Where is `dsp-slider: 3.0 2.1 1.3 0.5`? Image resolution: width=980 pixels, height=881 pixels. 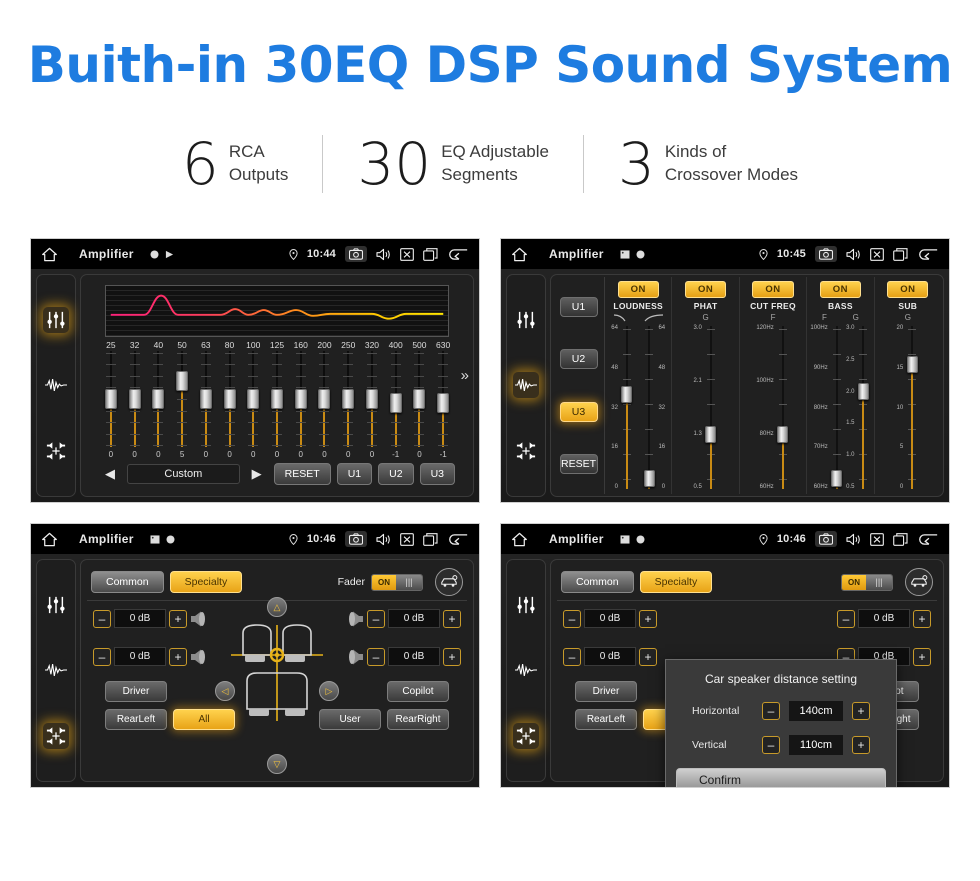 dsp-slider: 3.0 2.1 1.3 0.5 is located at coordinates (705, 407).